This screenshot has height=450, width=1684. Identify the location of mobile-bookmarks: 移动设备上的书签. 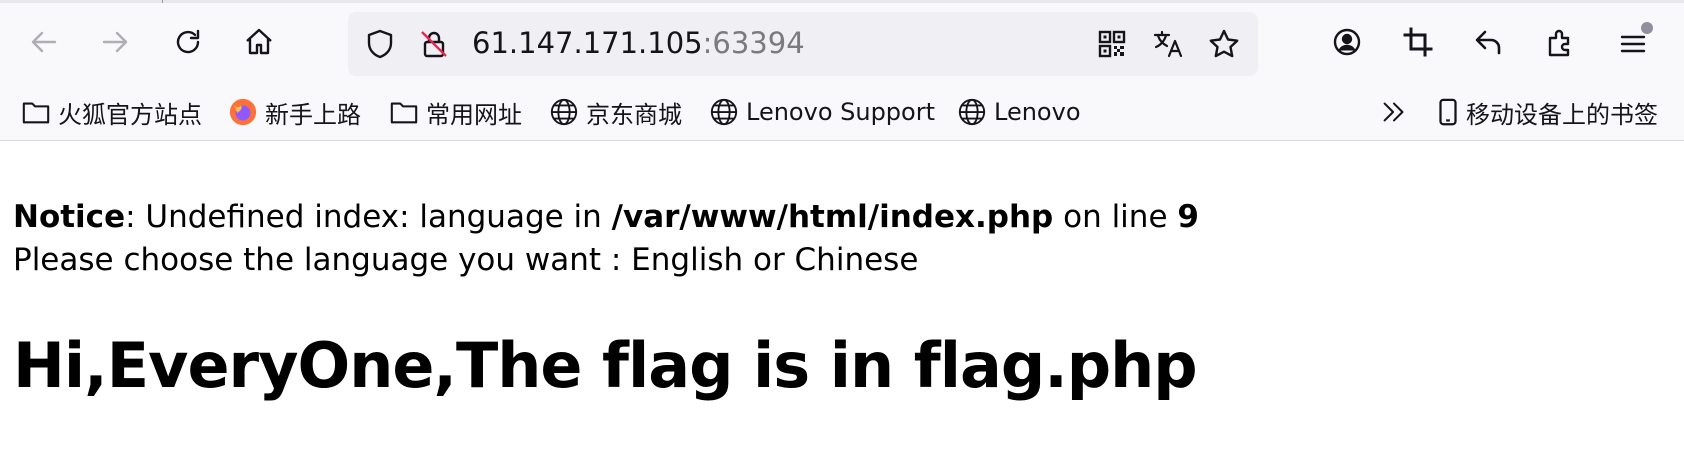
(1545, 112).